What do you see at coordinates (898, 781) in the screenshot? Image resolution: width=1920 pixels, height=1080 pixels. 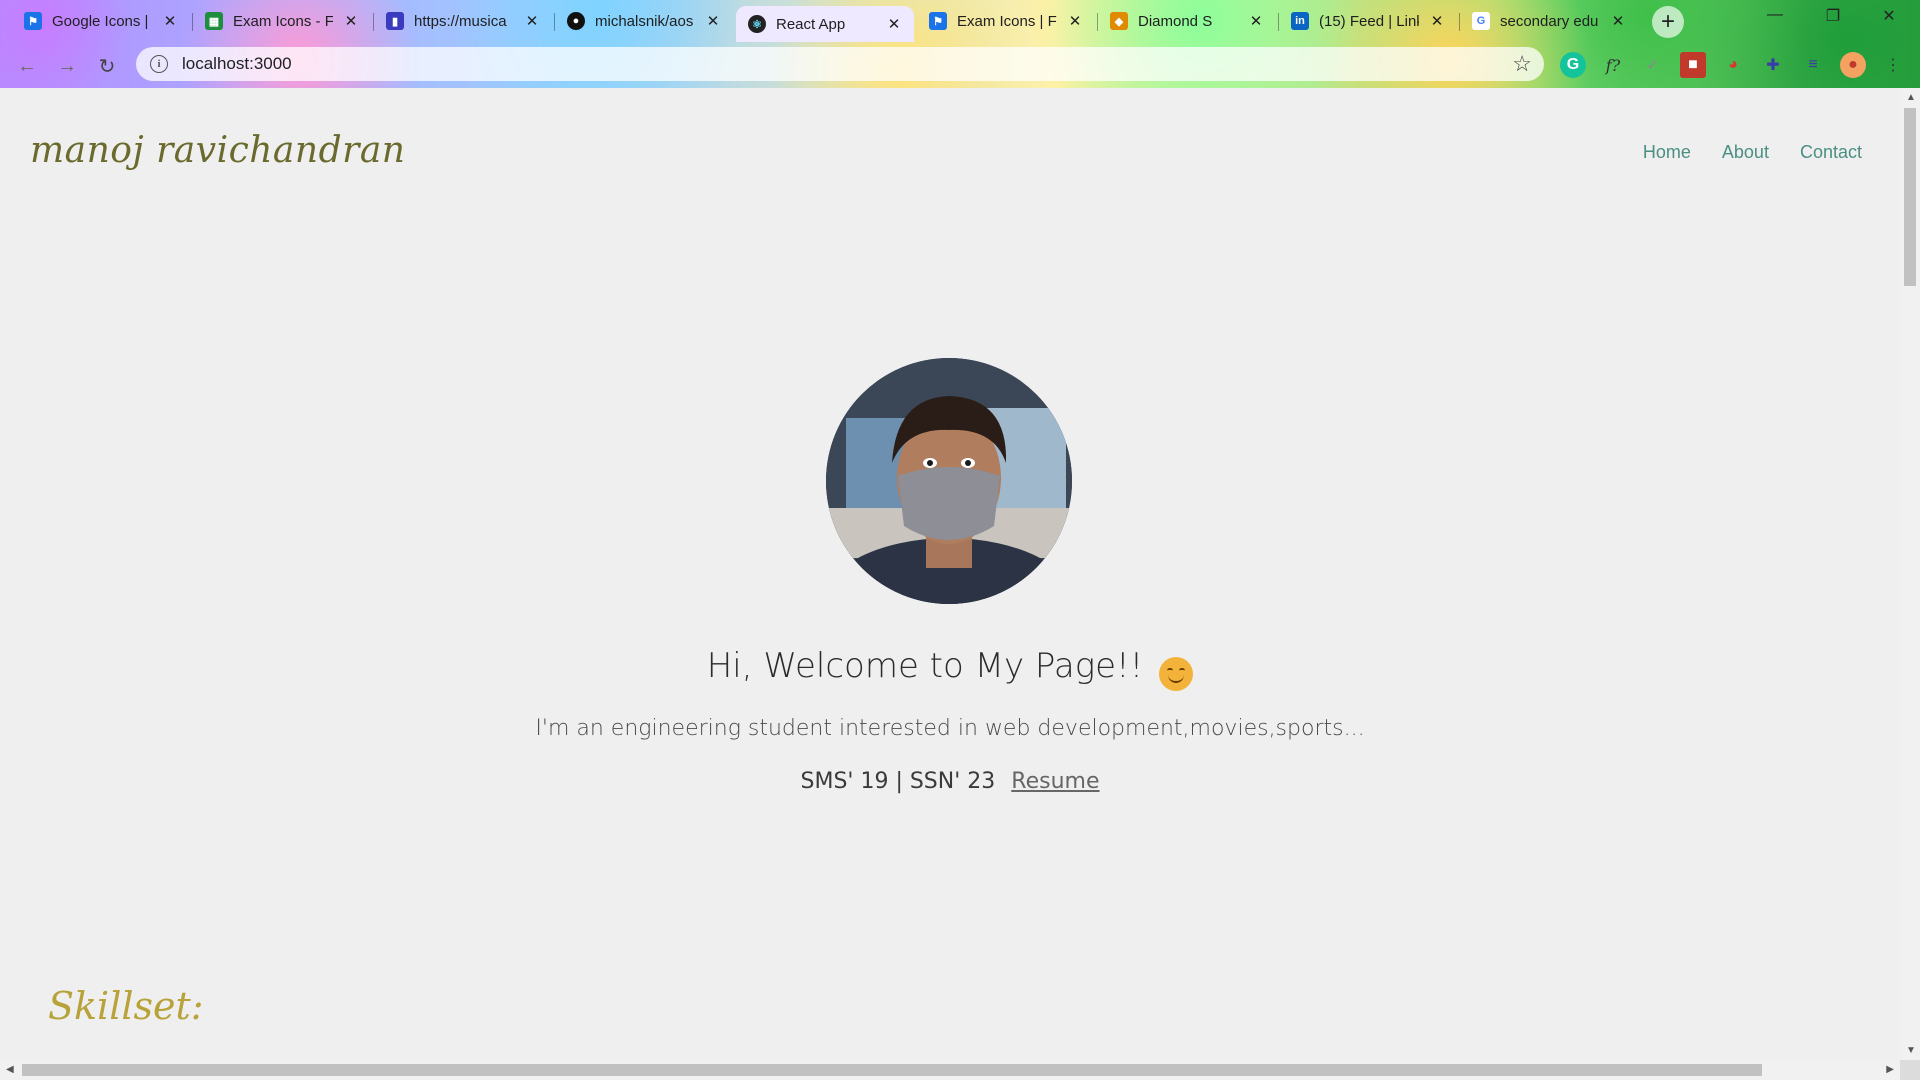 I see `education-text: SMS' 19 | SSN' 23` at bounding box center [898, 781].